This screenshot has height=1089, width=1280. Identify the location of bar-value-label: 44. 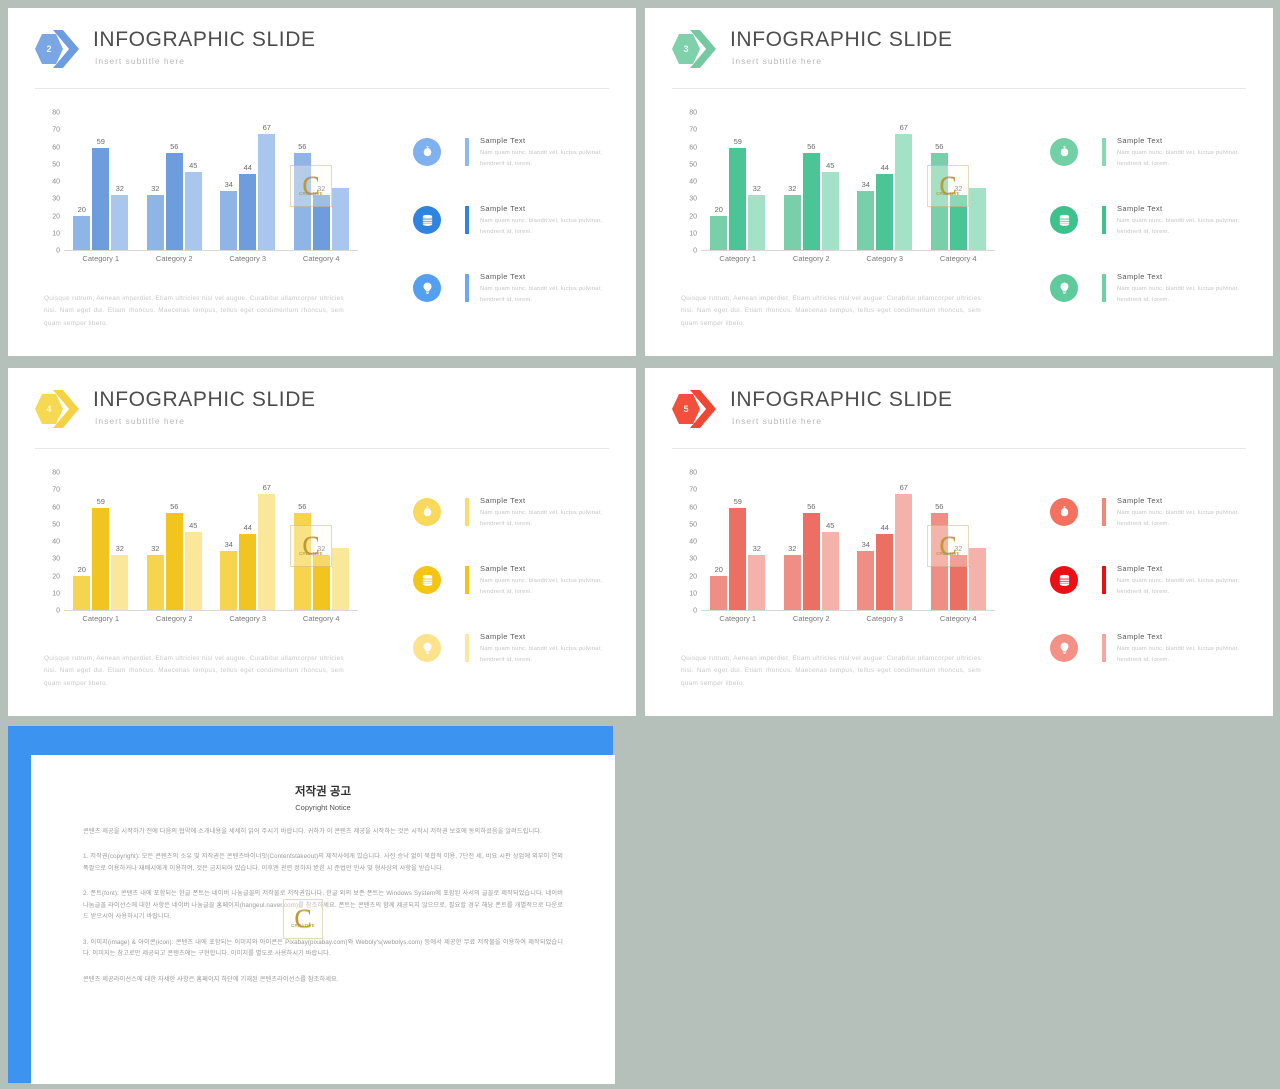
(247, 528).